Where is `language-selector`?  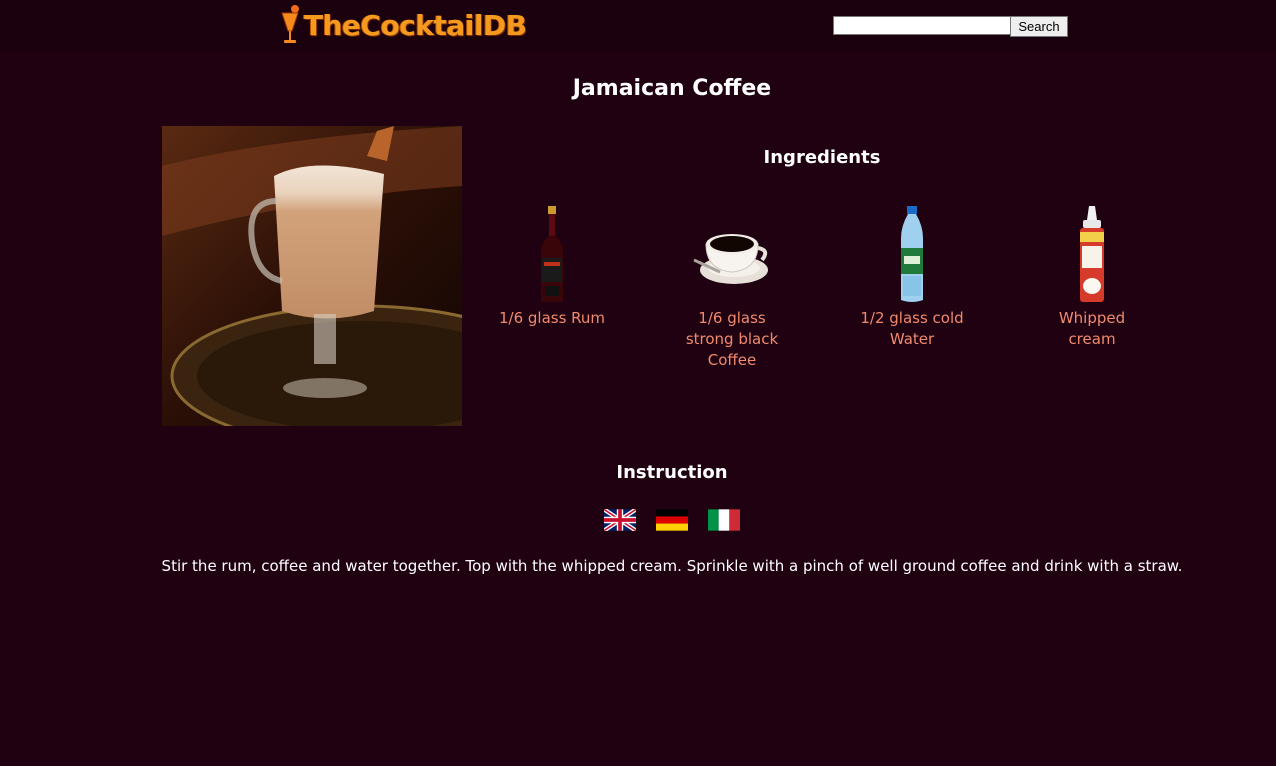 language-selector is located at coordinates (672, 520).